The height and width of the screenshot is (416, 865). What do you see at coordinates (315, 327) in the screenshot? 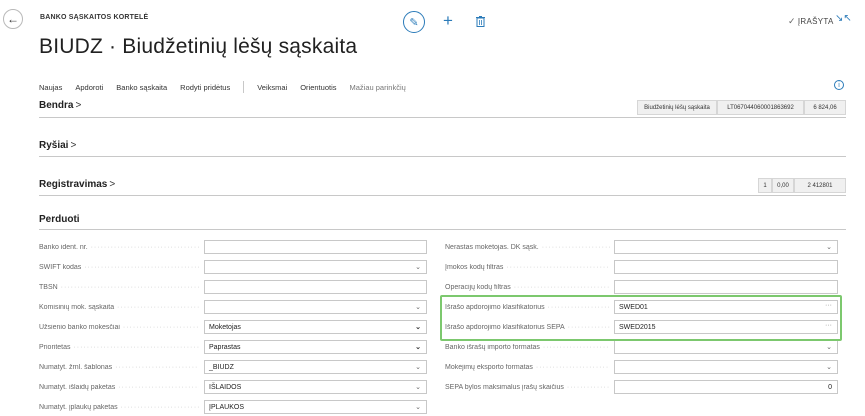
I see `foreign-fees-select: Moketojas ⌄` at bounding box center [315, 327].